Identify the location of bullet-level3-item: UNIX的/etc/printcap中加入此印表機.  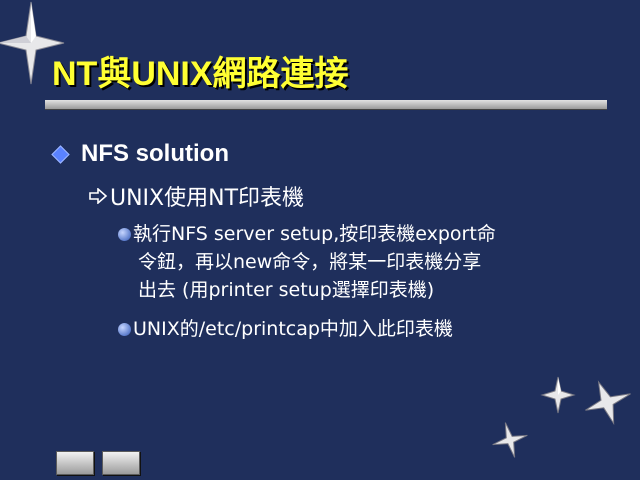
(285, 329).